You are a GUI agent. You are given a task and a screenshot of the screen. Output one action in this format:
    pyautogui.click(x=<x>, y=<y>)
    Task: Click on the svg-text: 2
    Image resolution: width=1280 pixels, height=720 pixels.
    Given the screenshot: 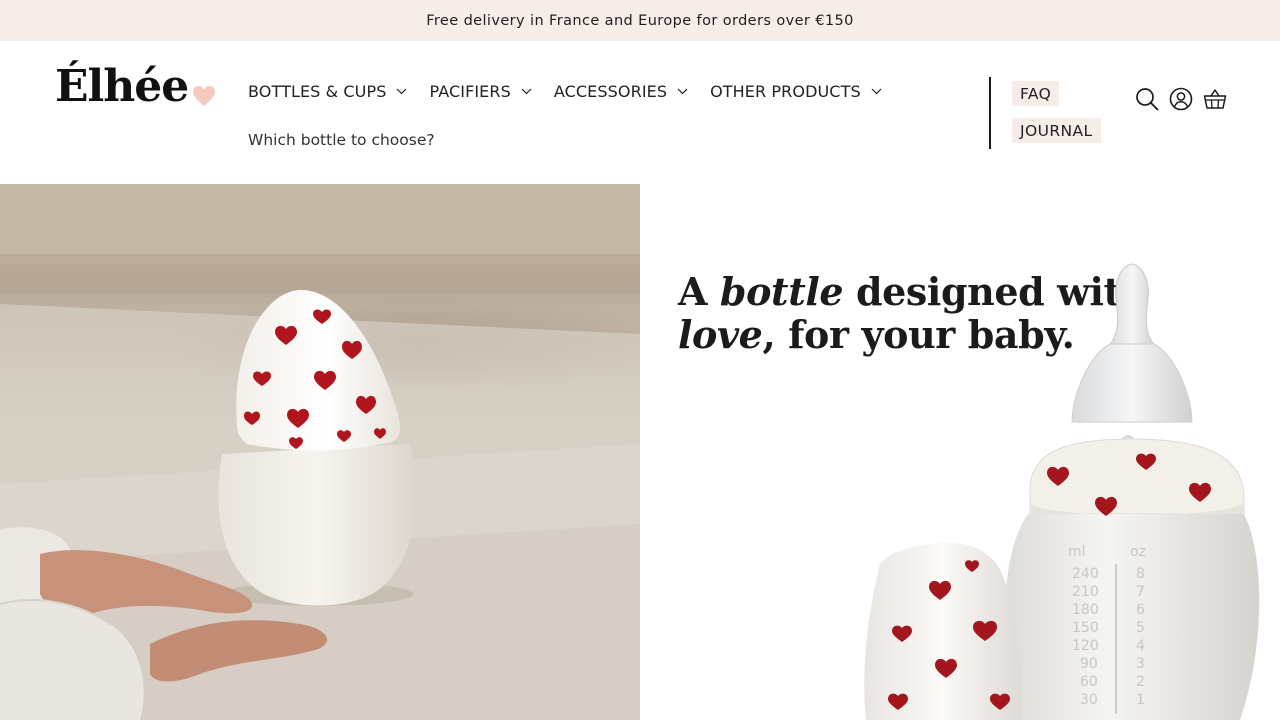 What is the action you would take?
    pyautogui.click(x=1140, y=682)
    